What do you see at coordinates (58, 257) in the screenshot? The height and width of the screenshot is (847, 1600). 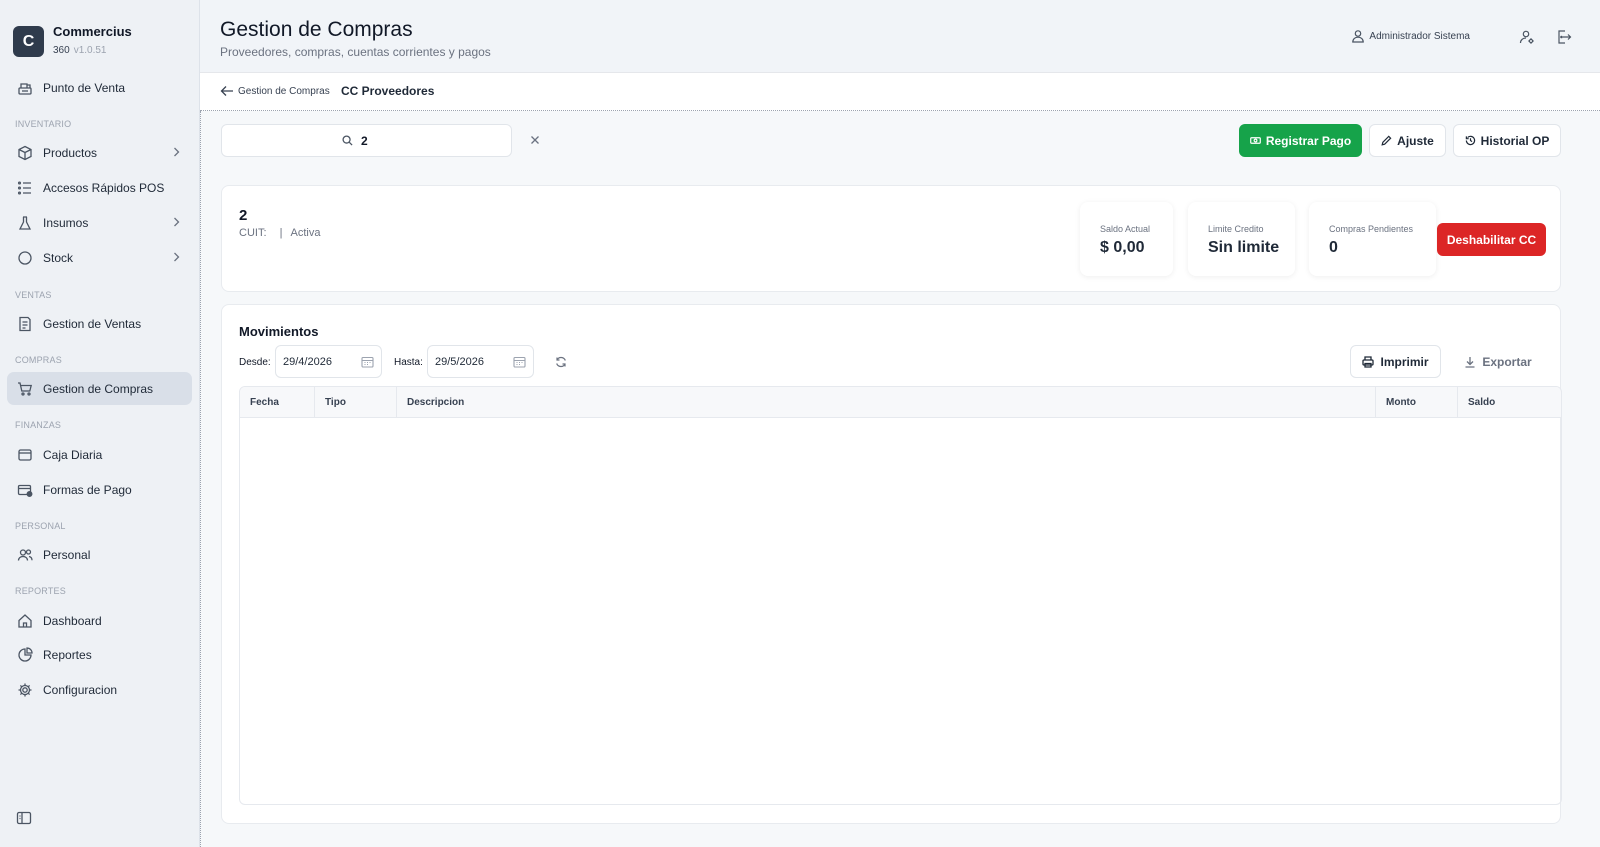 I see `sidebar-item-label: Stock` at bounding box center [58, 257].